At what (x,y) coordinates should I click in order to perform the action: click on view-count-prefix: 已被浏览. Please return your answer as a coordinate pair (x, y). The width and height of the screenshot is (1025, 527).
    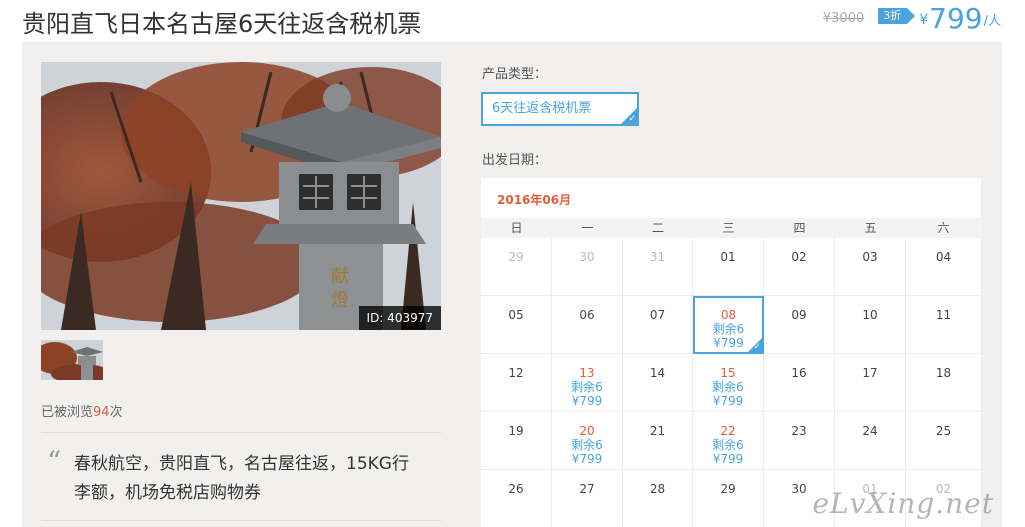
    Looking at the image, I should click on (67, 412).